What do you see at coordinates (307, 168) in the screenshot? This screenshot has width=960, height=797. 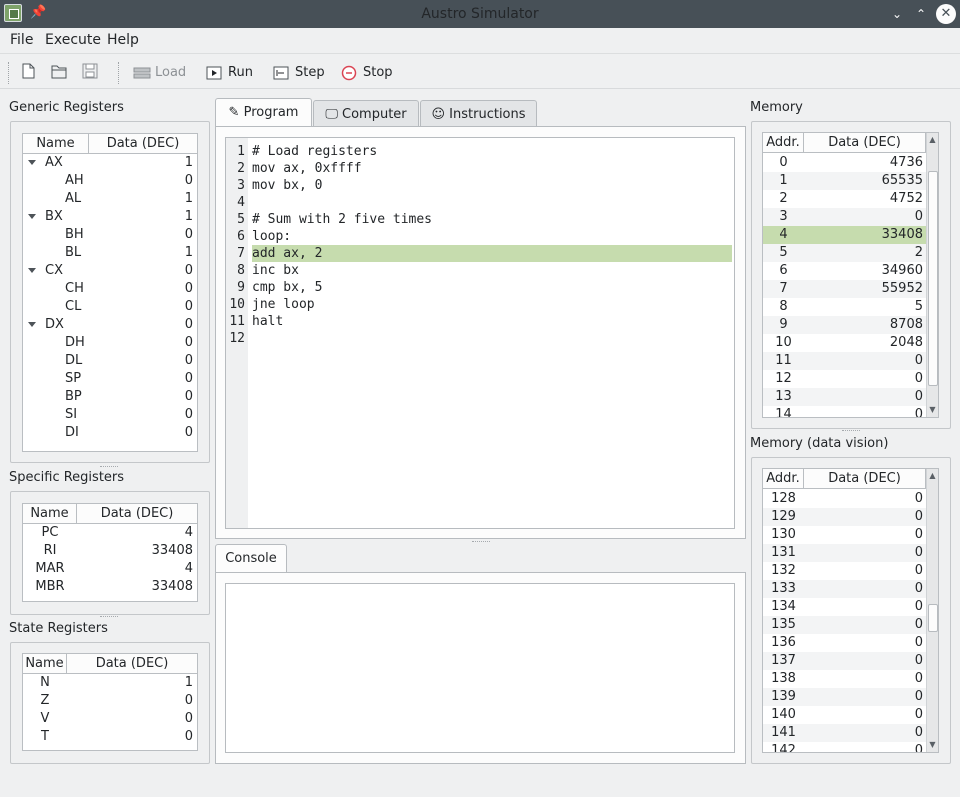 I see `code-line: mov ax, 0xffff` at bounding box center [307, 168].